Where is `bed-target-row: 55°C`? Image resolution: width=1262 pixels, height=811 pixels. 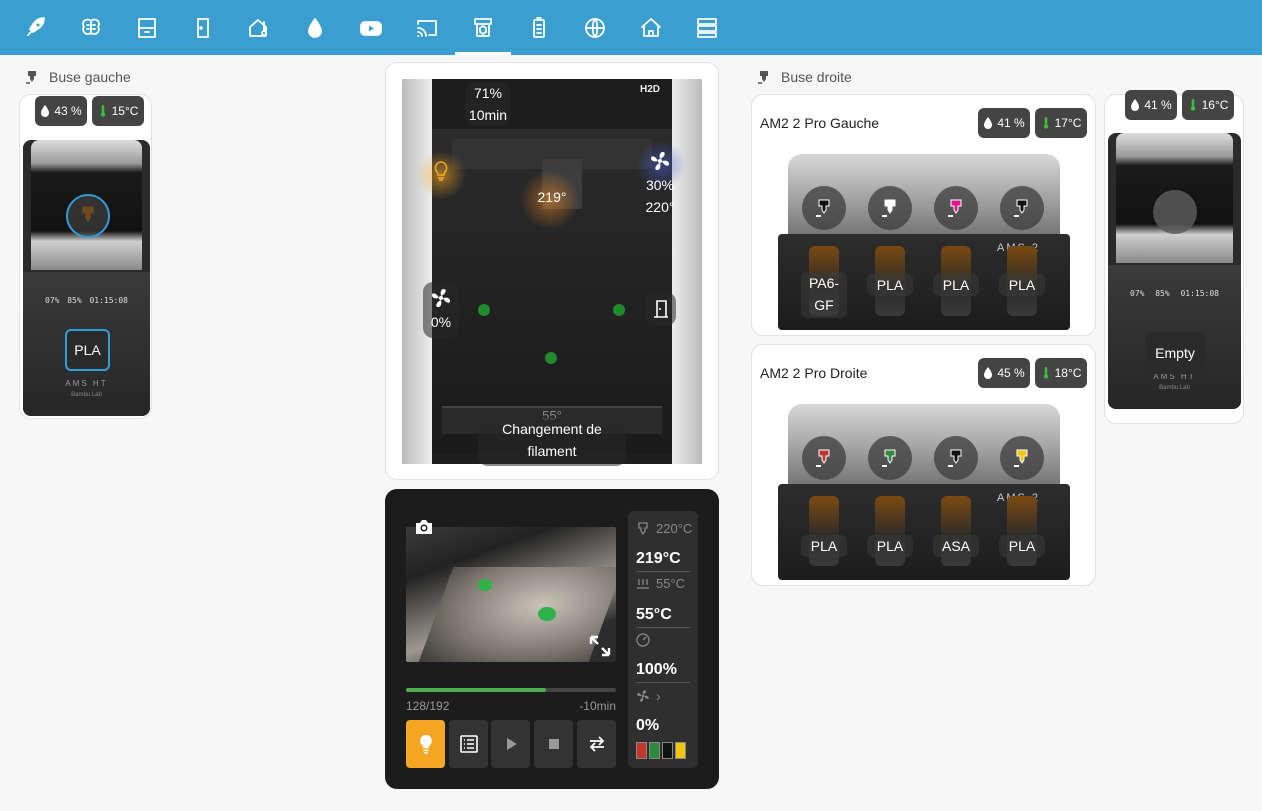 bed-target-row: 55°C is located at coordinates (660, 583).